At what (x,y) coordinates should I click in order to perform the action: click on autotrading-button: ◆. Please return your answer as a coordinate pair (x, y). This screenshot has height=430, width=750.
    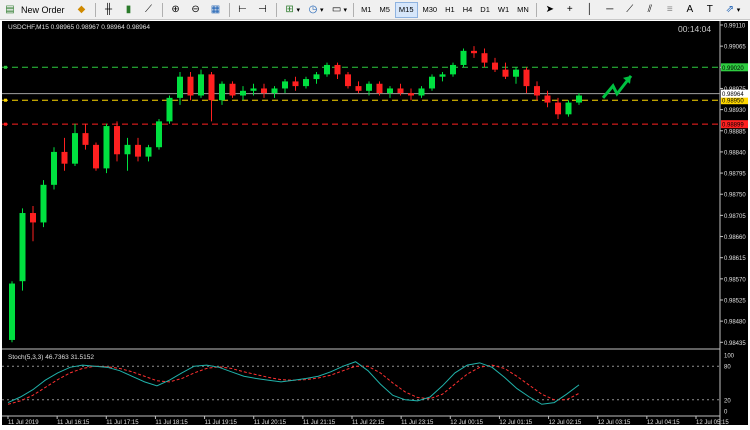
    Looking at the image, I should click on (82, 10).